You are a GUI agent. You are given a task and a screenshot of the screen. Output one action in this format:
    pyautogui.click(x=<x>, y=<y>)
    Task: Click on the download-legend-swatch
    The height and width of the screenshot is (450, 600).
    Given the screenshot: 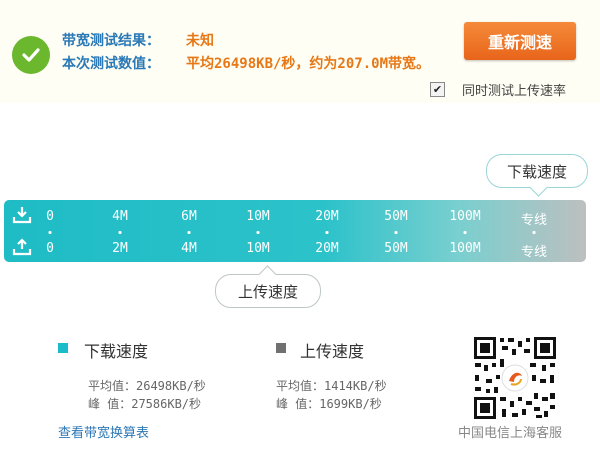 What is the action you would take?
    pyautogui.click(x=63, y=348)
    